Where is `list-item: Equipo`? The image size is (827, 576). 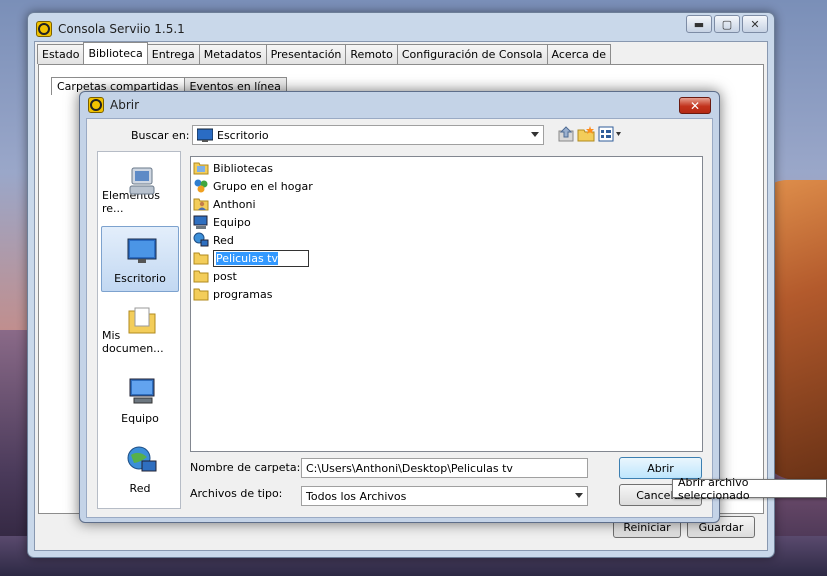
list-item: Equipo is located at coordinates (222, 222).